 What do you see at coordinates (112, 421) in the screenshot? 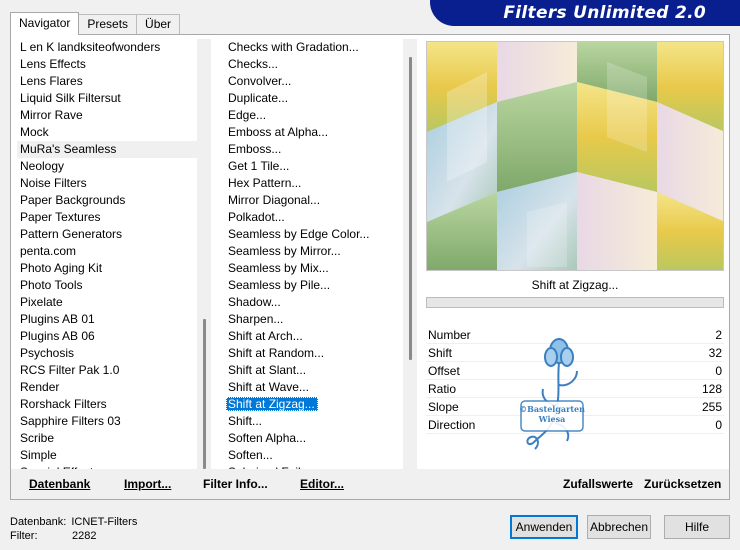
I see `category-item: Sapphire Filters 03` at bounding box center [112, 421].